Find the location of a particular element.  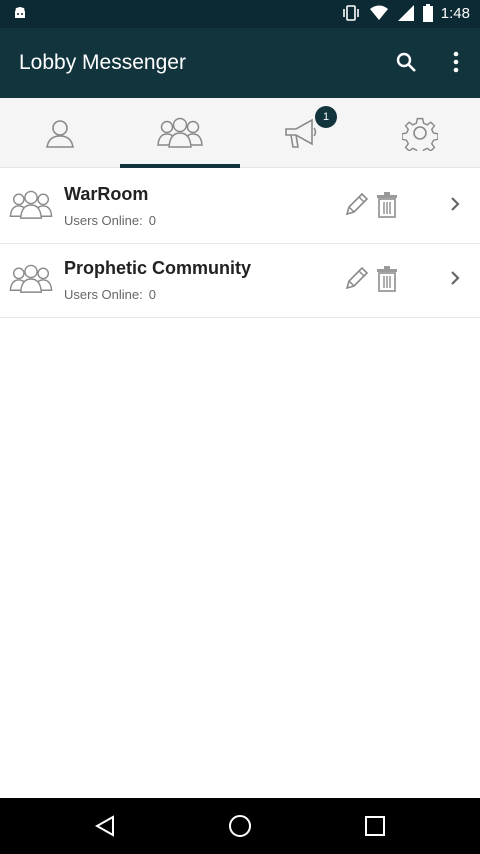

tab-lobbies is located at coordinates (180, 133).